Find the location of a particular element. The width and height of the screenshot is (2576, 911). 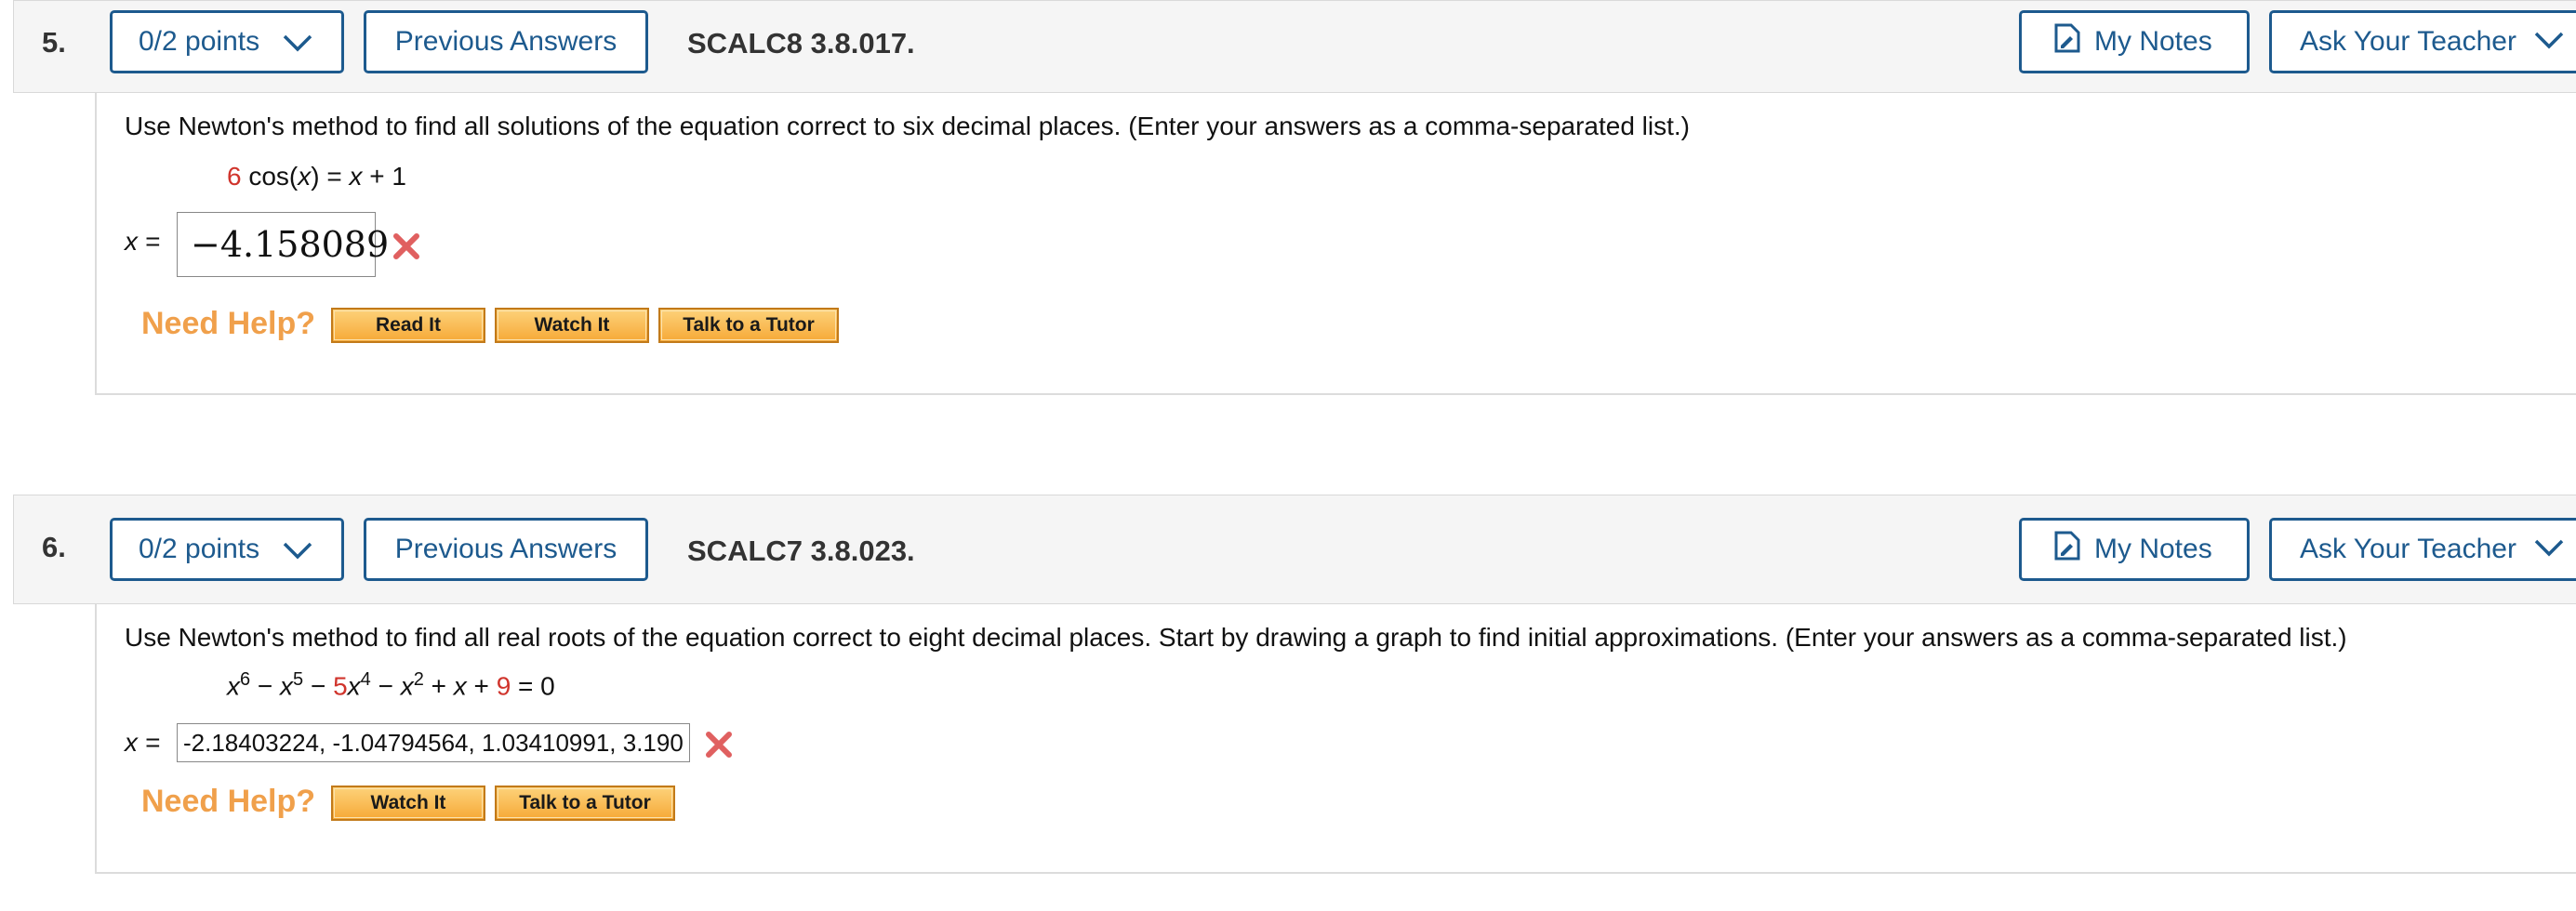

equation-coefficient: 6 is located at coordinates (234, 177).